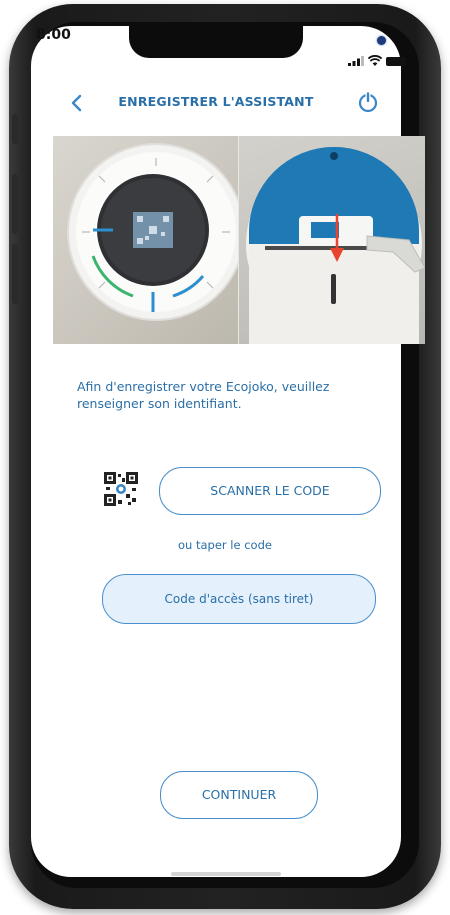 The width and height of the screenshot is (450, 915). What do you see at coordinates (257, 42) in the screenshot?
I see `notch` at bounding box center [257, 42].